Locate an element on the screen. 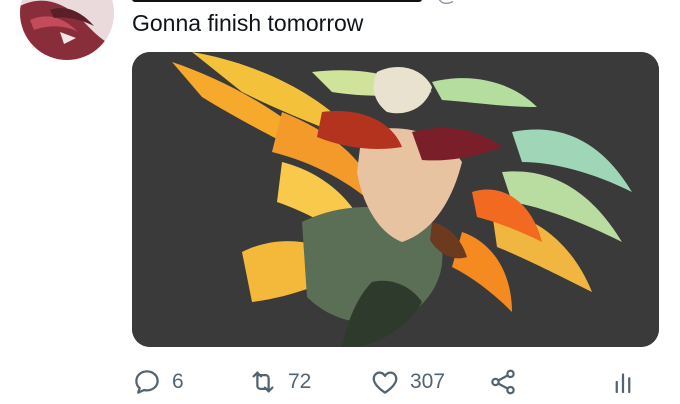 Image resolution: width=680 pixels, height=404 pixels. reply-button: 6 is located at coordinates (158, 382).